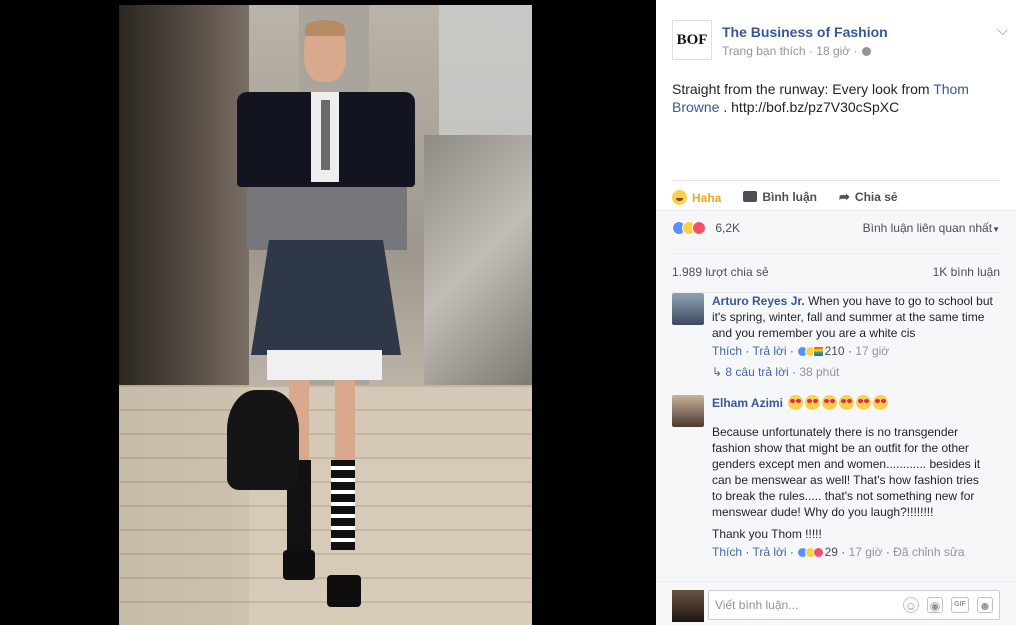  What do you see at coordinates (679, 197) in the screenshot?
I see `haha-icon` at bounding box center [679, 197].